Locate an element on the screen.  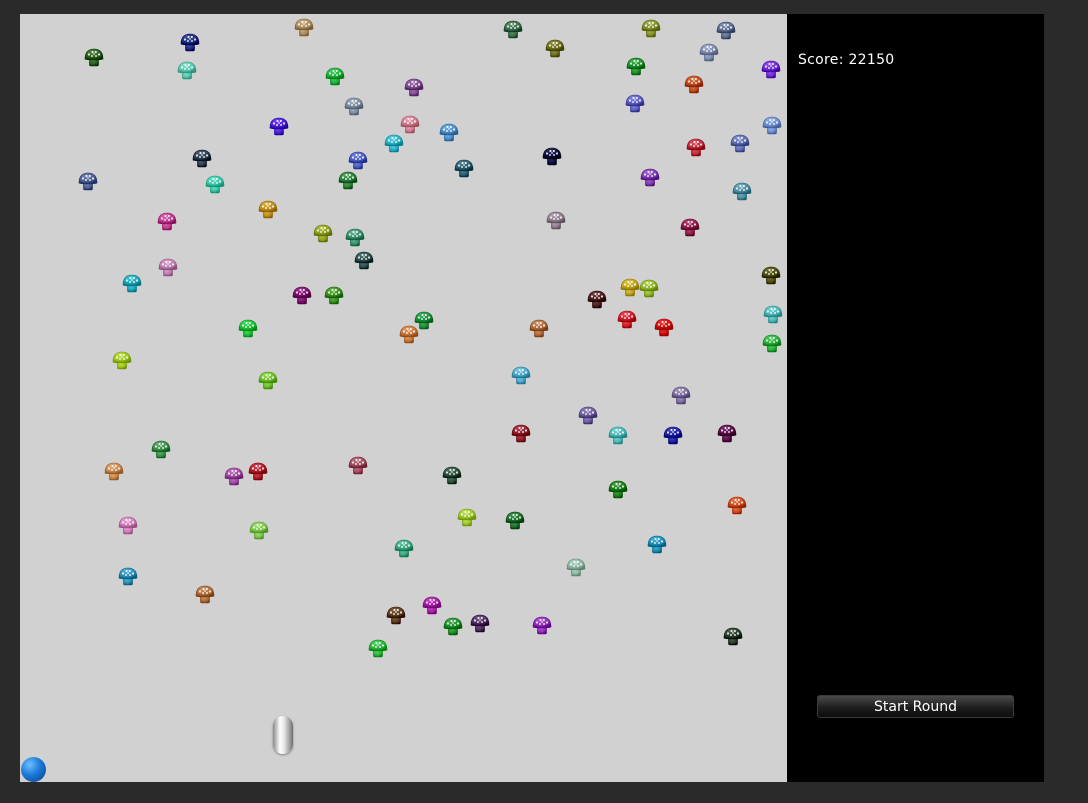
score-display: Score: 22150 is located at coordinates (846, 60).